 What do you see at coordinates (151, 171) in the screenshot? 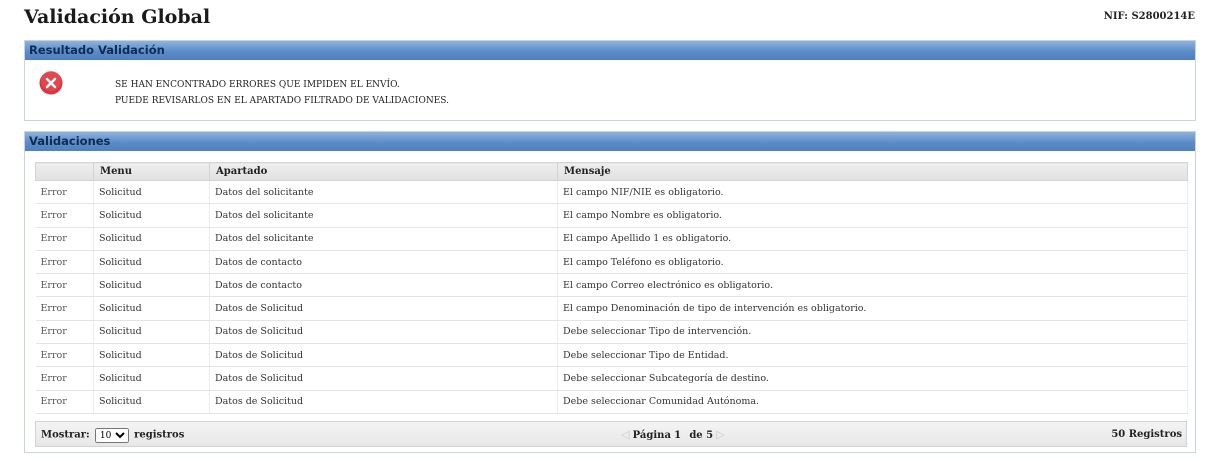
I see `column-header-menu: Menu` at bounding box center [151, 171].